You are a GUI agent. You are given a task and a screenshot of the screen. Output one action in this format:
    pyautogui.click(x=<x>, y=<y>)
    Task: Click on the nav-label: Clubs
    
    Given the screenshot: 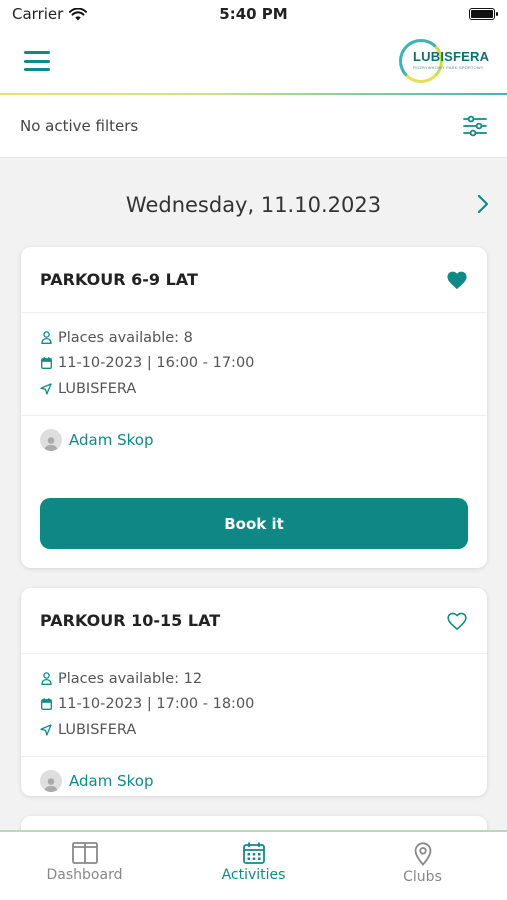 What is the action you would take?
    pyautogui.click(x=422, y=877)
    